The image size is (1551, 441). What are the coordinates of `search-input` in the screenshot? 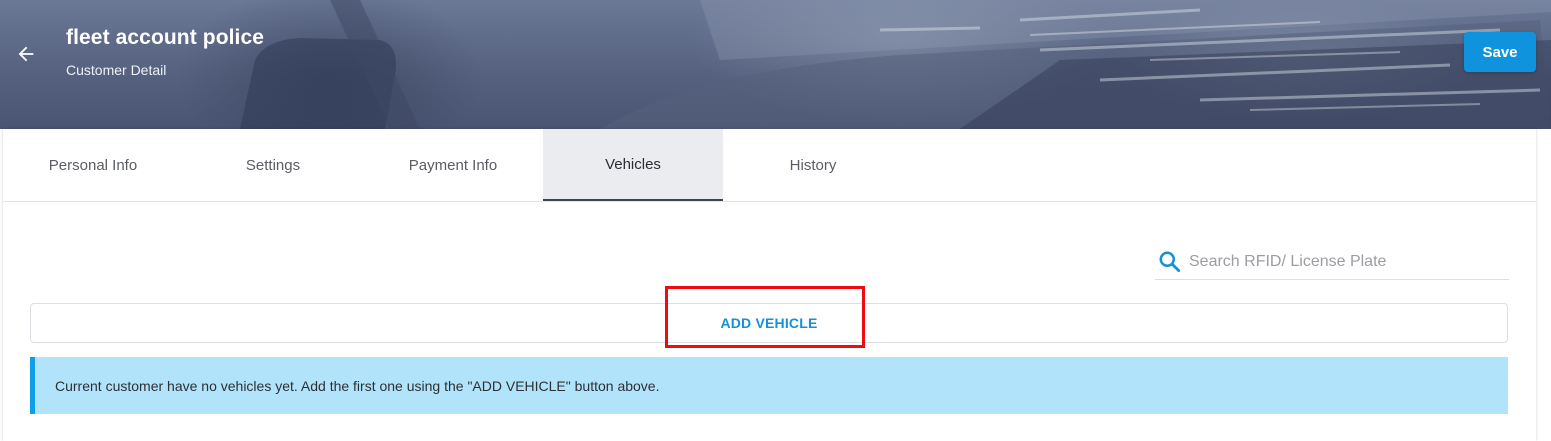 It's located at (1339, 262).